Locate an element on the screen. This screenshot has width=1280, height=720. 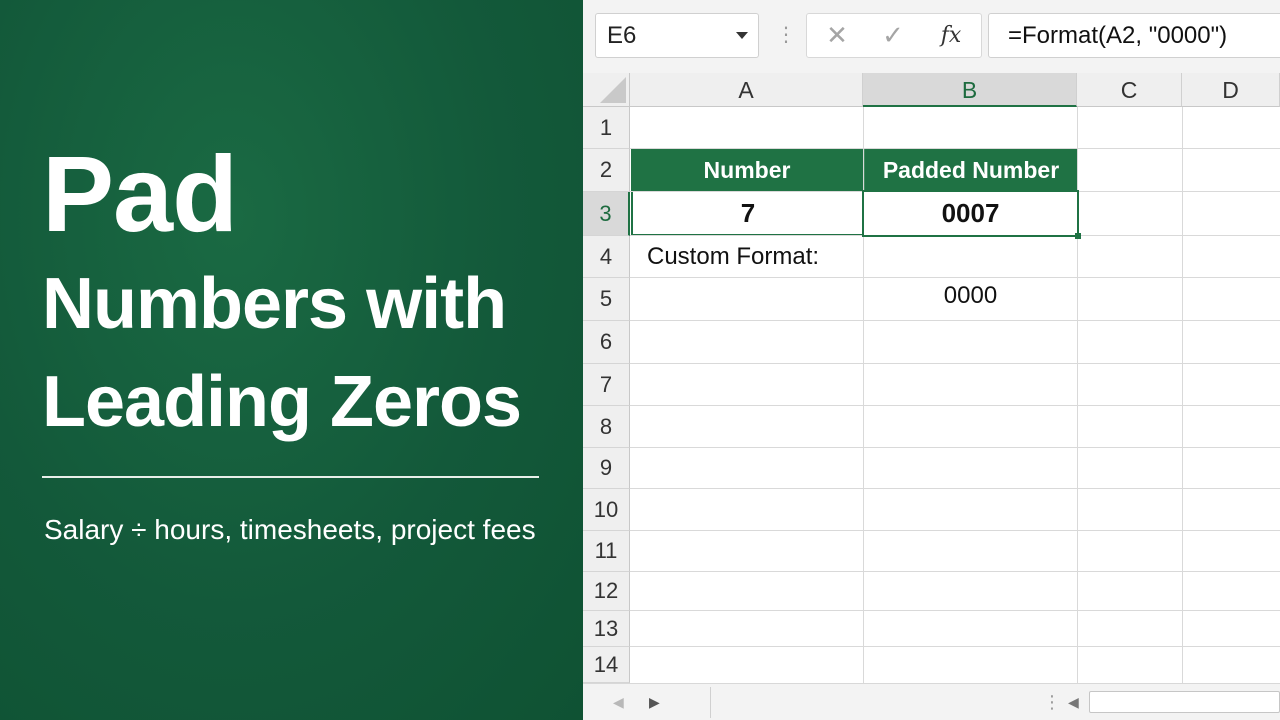
row-header-9: 9 is located at coordinates (606, 468).